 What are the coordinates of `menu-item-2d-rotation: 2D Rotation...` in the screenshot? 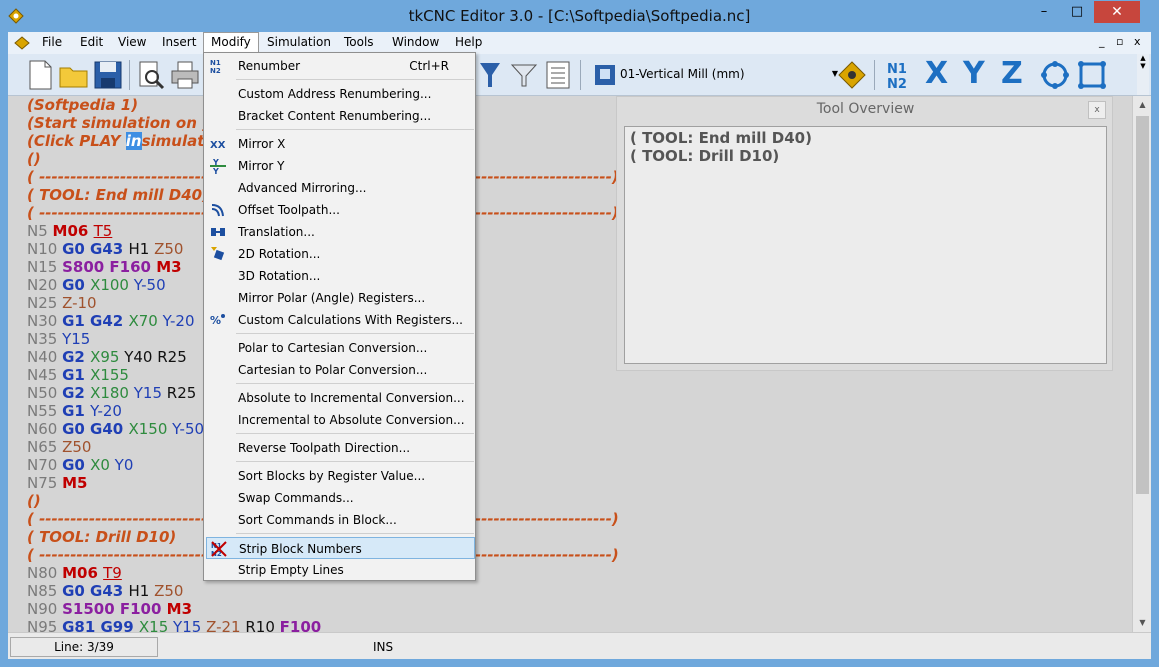 It's located at (340, 254).